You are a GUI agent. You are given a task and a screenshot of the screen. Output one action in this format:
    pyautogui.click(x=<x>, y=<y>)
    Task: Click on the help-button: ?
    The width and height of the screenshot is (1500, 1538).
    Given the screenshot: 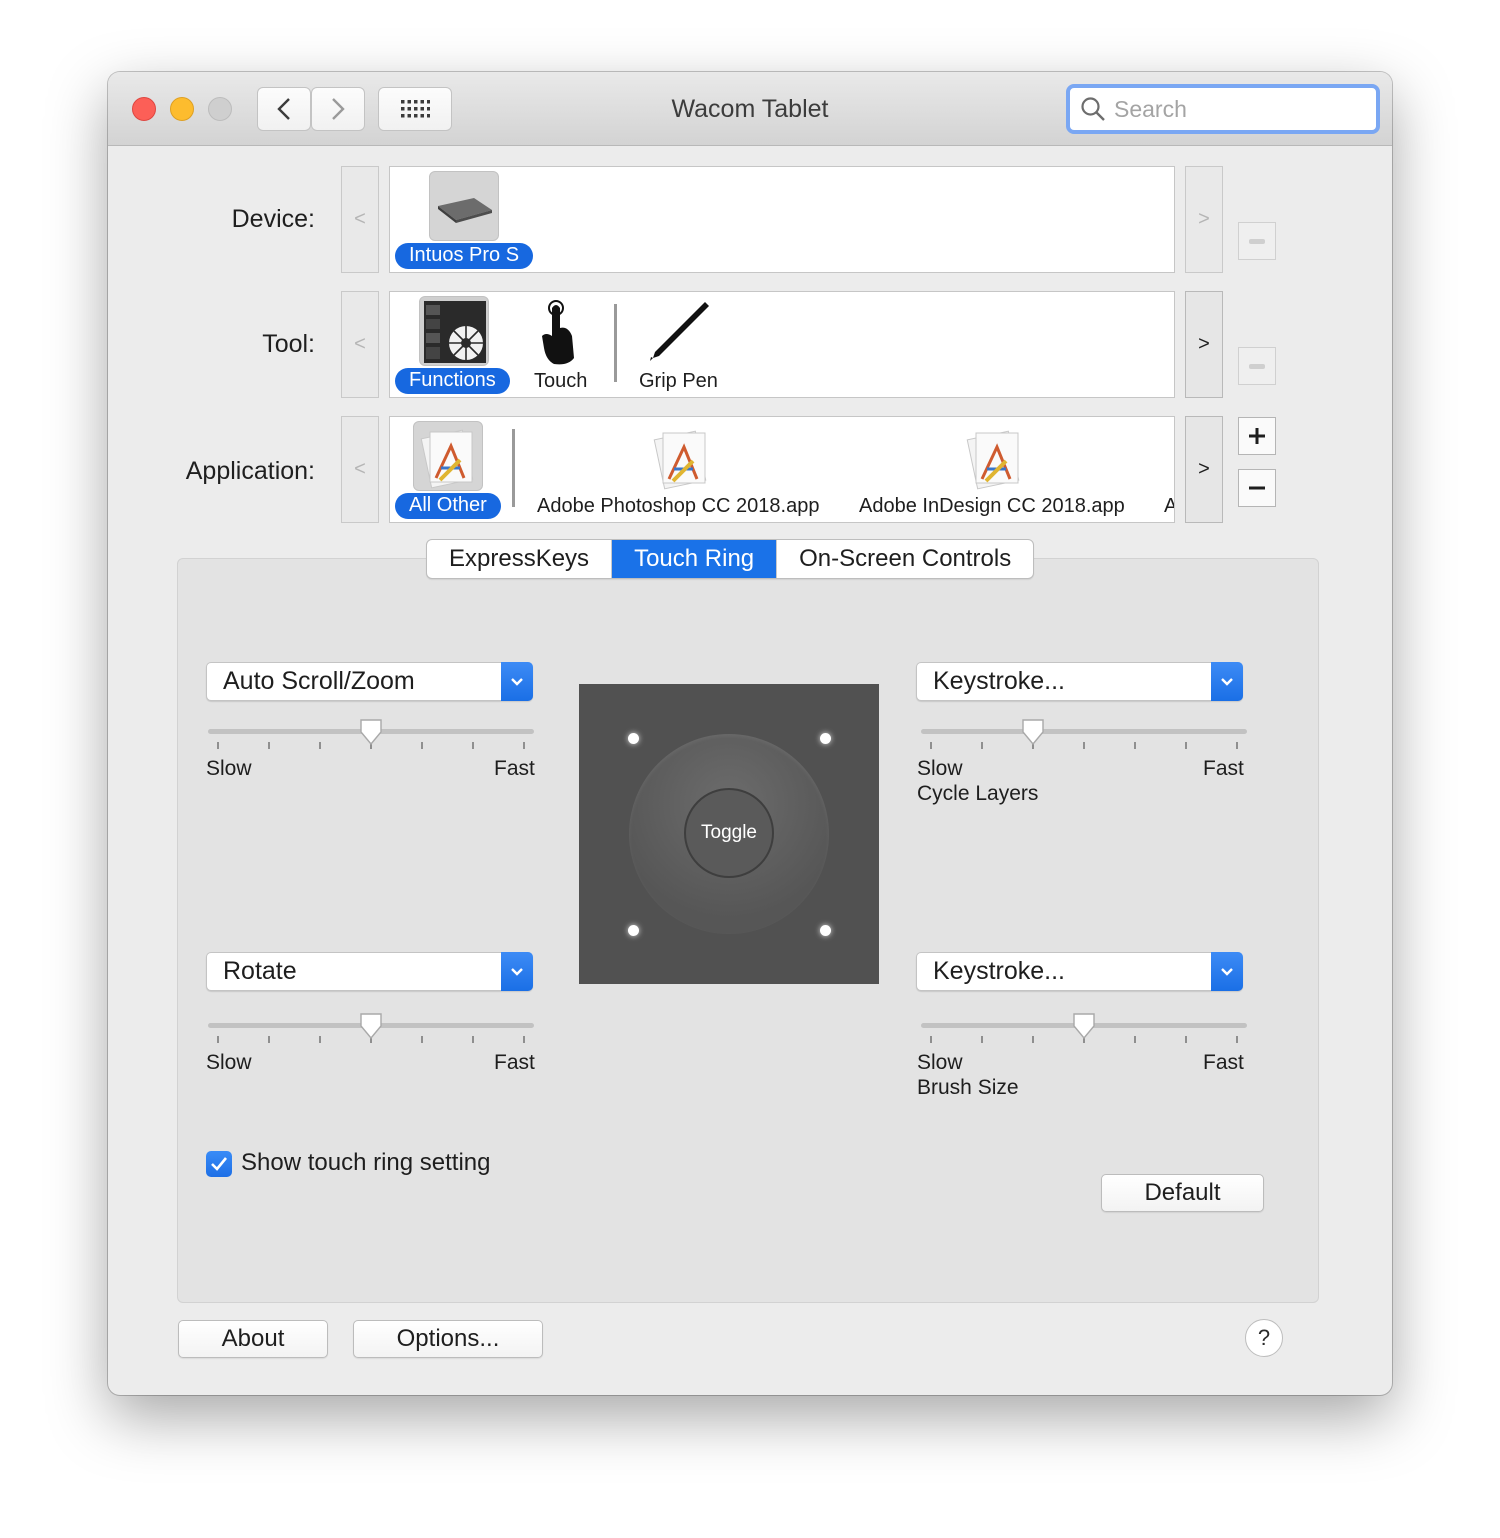 What is the action you would take?
    pyautogui.click(x=1264, y=1338)
    